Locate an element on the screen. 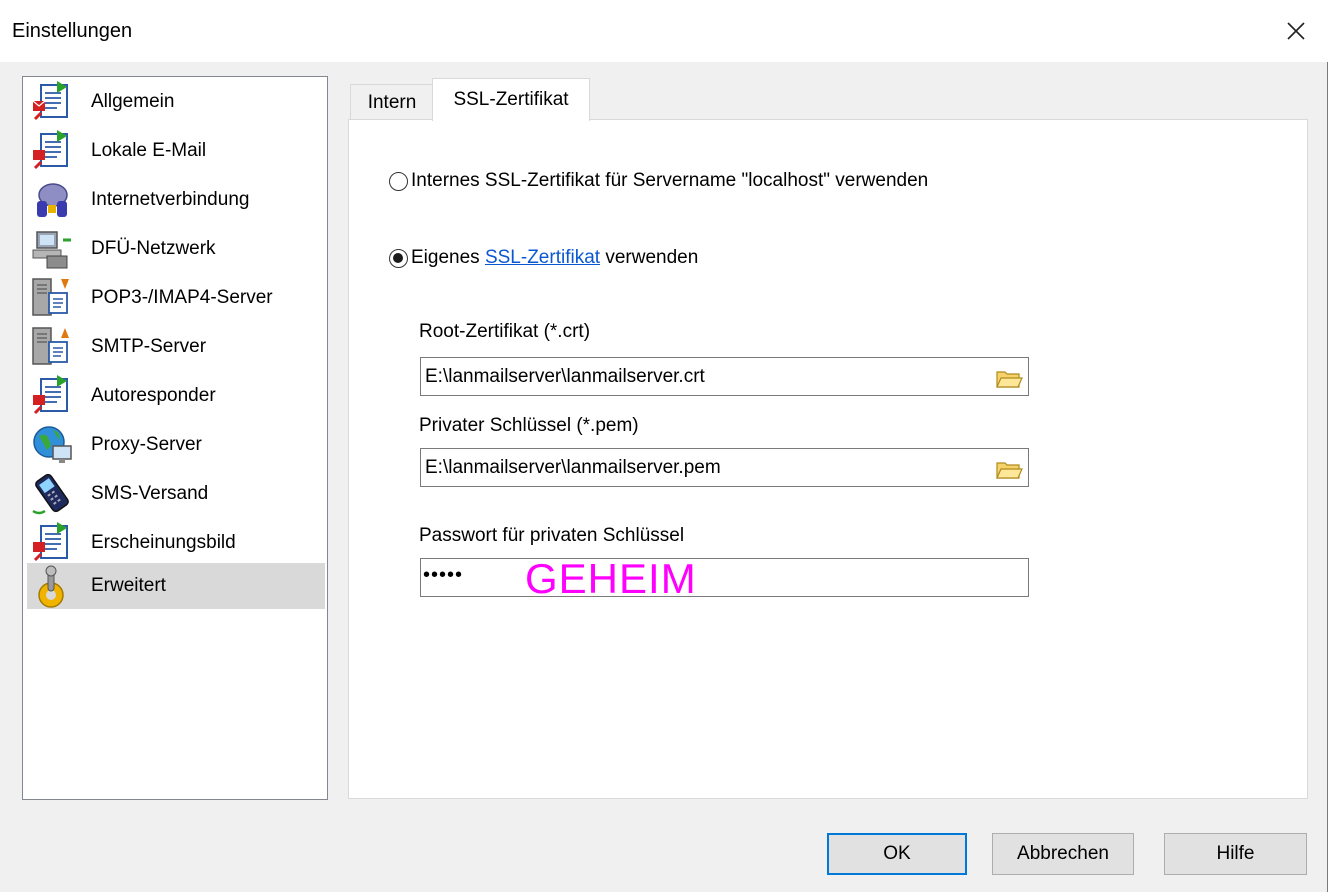 This screenshot has height=892, width=1328. sidebar-item-label: Internetverbindung is located at coordinates (170, 199).